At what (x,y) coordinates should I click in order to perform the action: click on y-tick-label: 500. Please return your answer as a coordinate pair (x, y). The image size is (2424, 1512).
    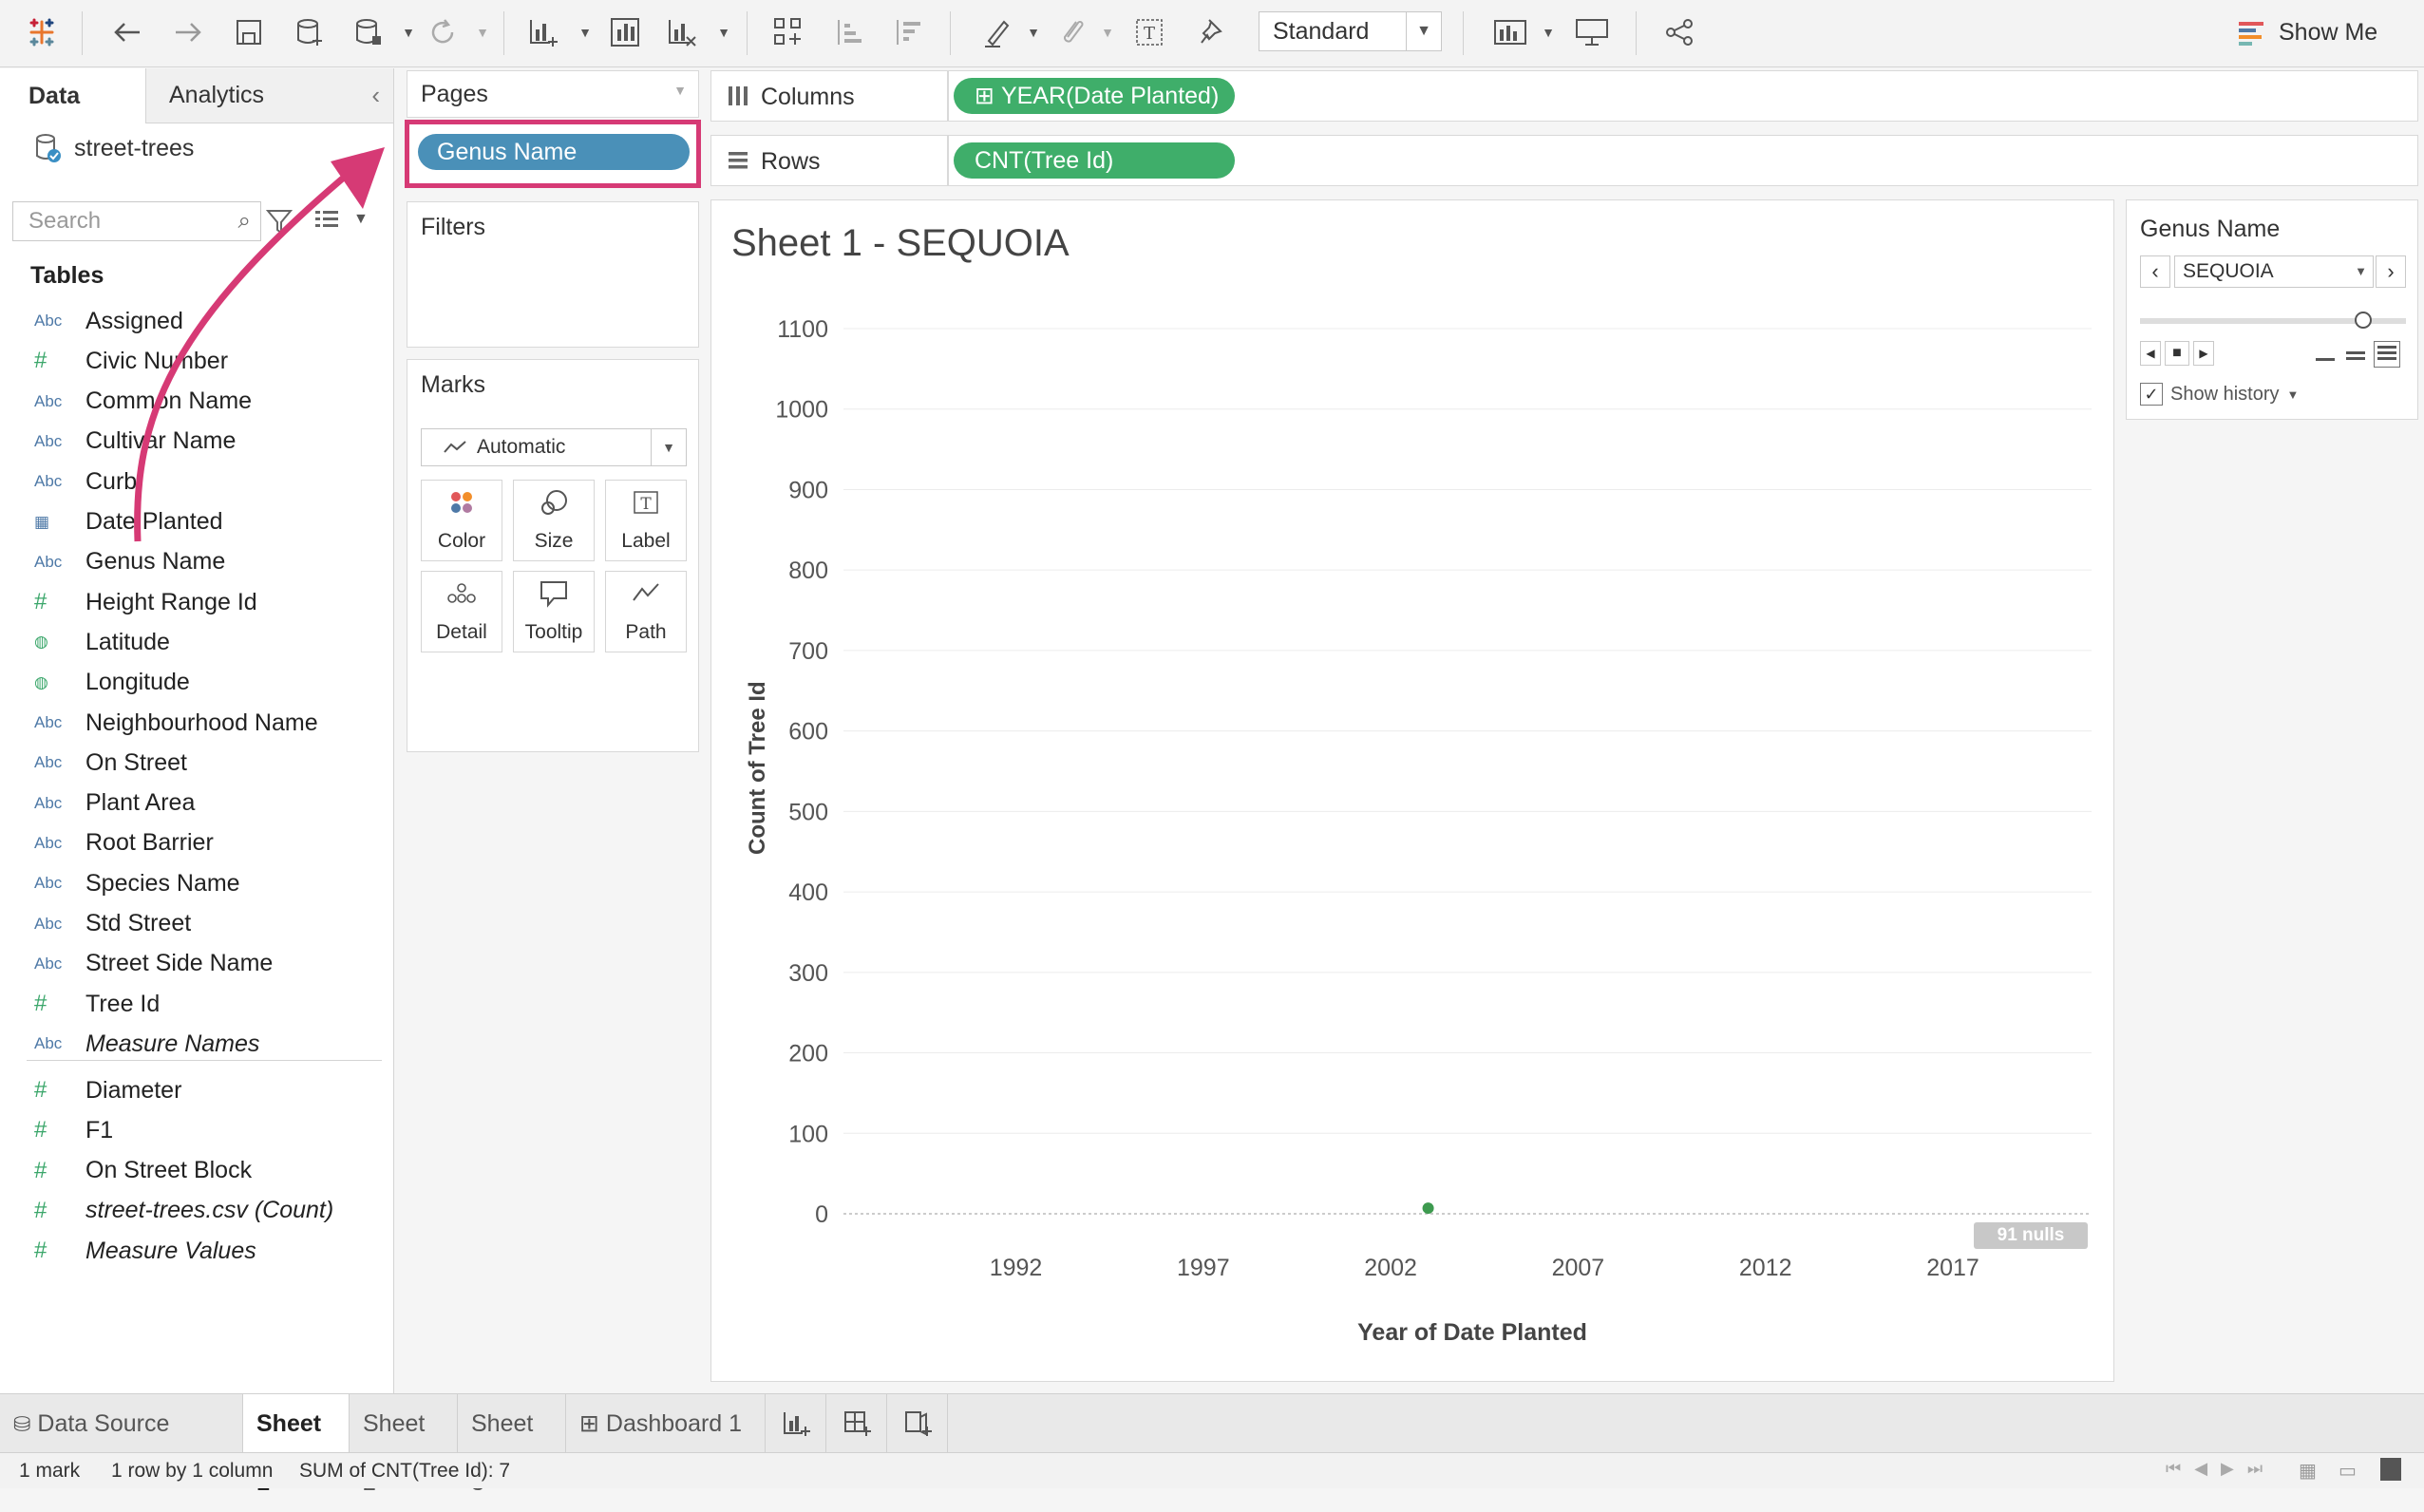
    Looking at the image, I should click on (808, 812).